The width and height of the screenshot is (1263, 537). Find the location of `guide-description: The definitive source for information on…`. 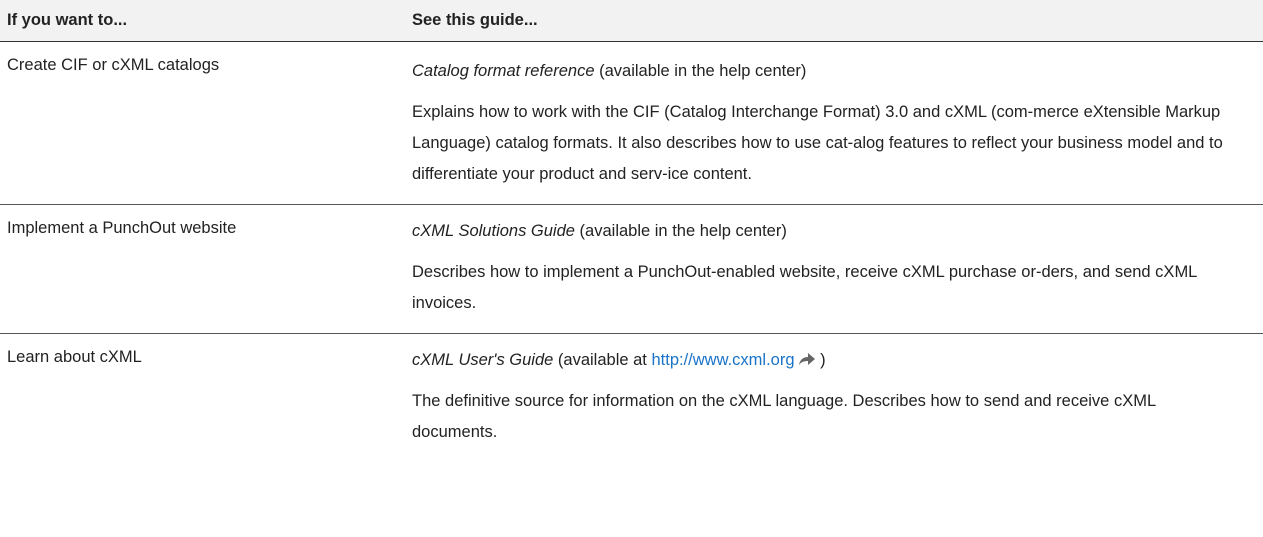

guide-description: The definitive source for information on… is located at coordinates (784, 416).